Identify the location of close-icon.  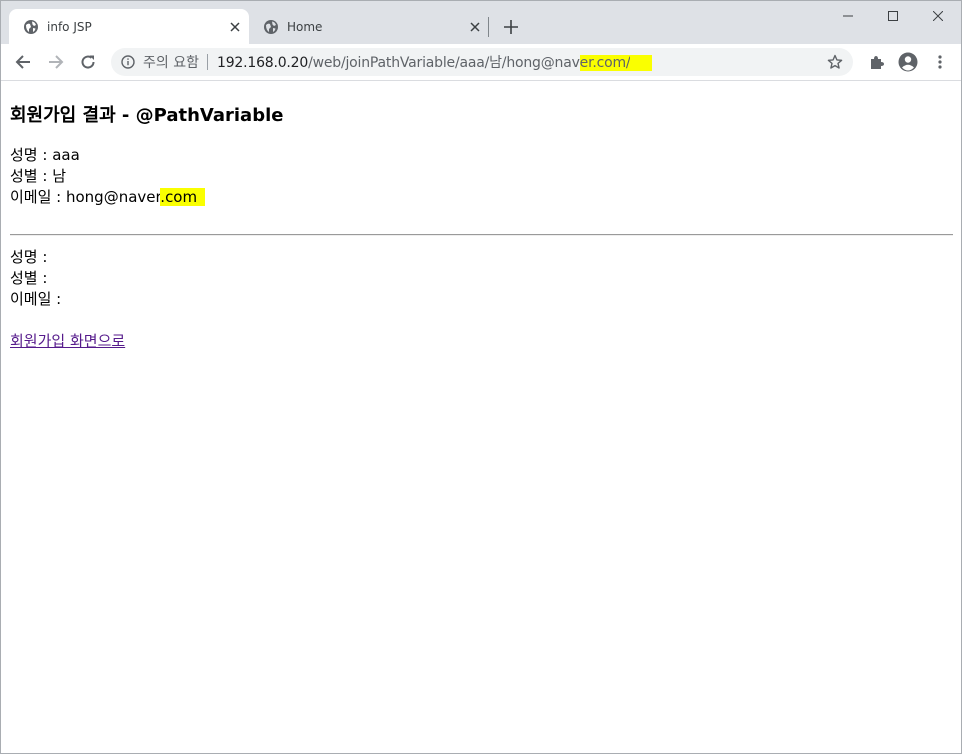
(937, 16).